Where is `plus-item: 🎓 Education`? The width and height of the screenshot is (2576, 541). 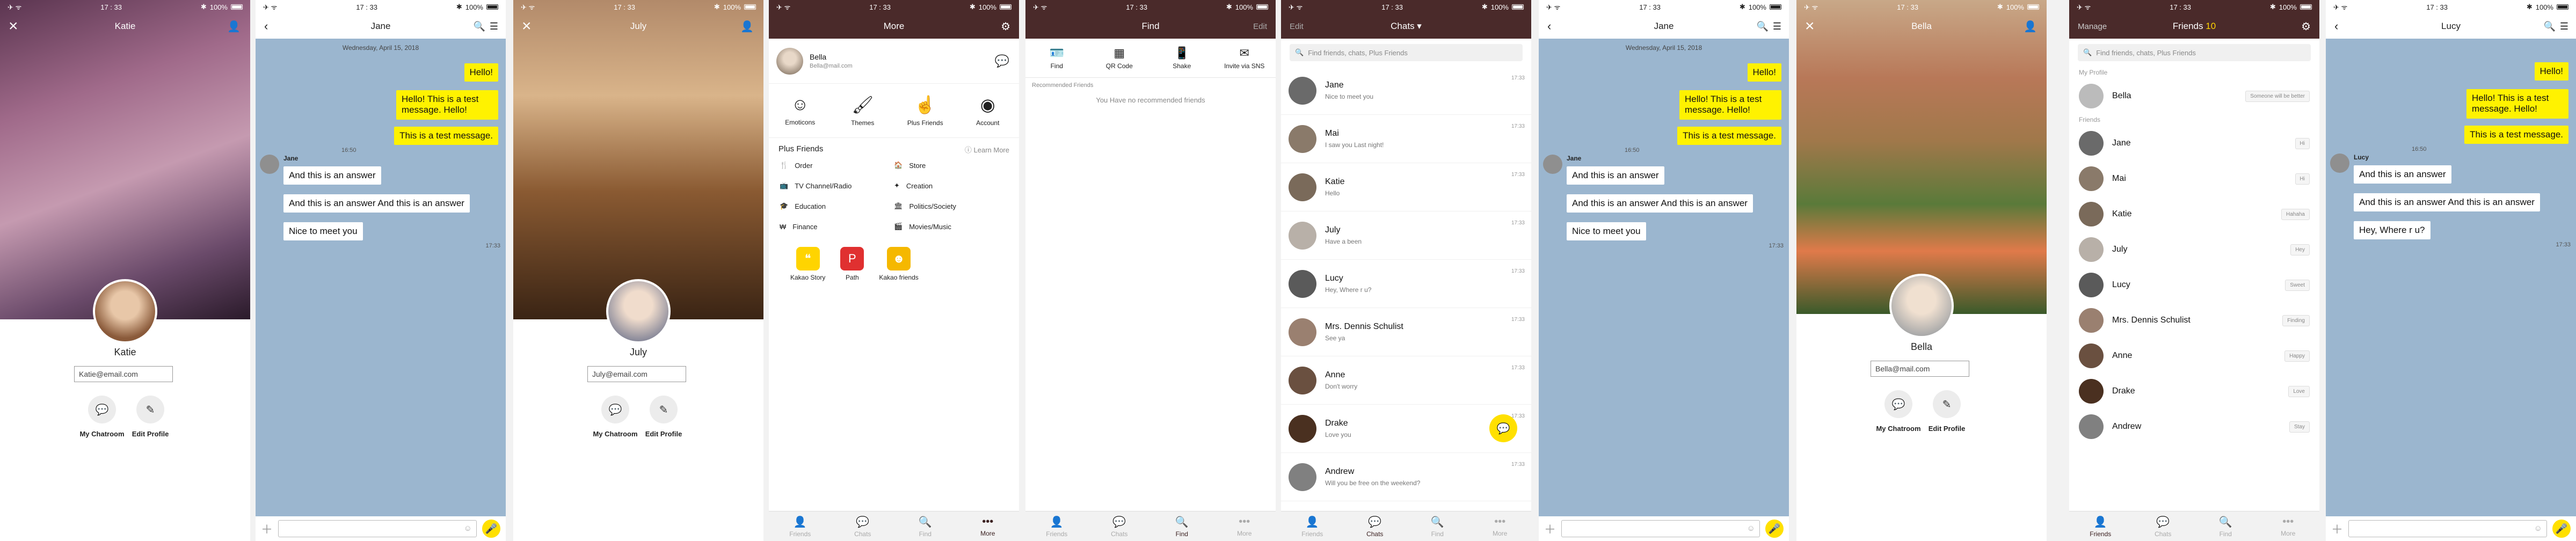
plus-item: 🎓 Education is located at coordinates (837, 206).